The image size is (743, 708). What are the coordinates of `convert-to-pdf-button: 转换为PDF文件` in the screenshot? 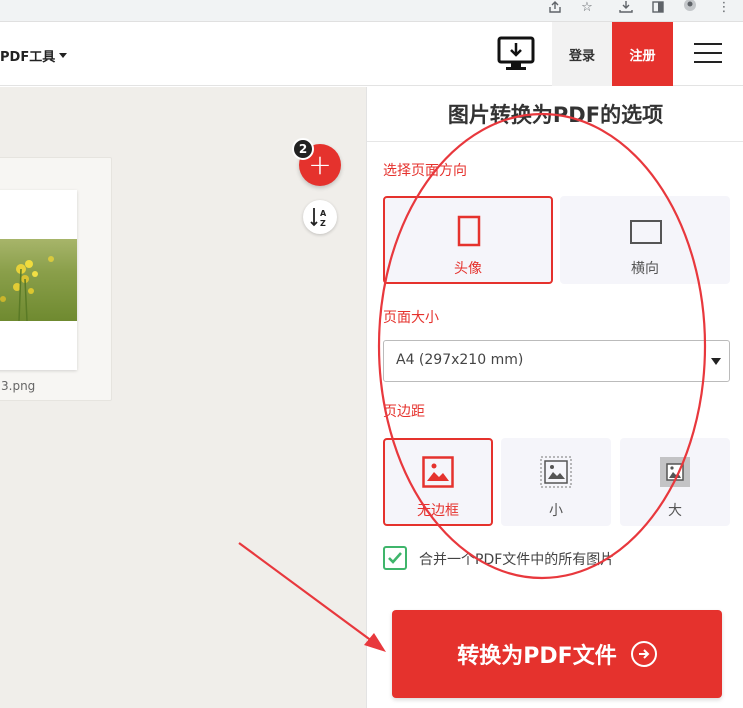 It's located at (557, 654).